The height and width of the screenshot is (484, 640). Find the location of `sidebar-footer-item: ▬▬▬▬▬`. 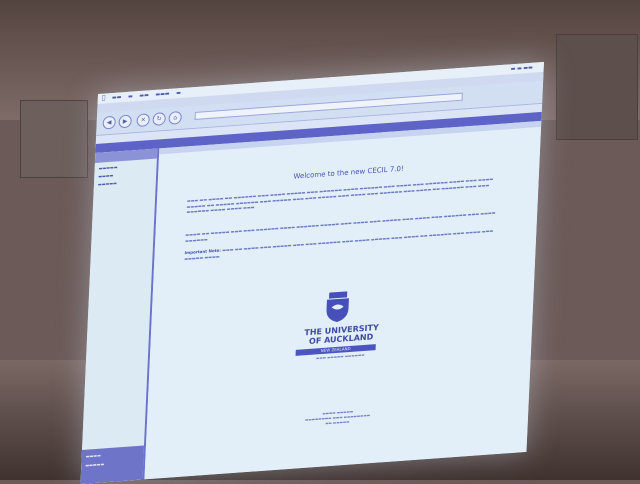

sidebar-footer-item: ▬▬▬▬▬ is located at coordinates (114, 463).